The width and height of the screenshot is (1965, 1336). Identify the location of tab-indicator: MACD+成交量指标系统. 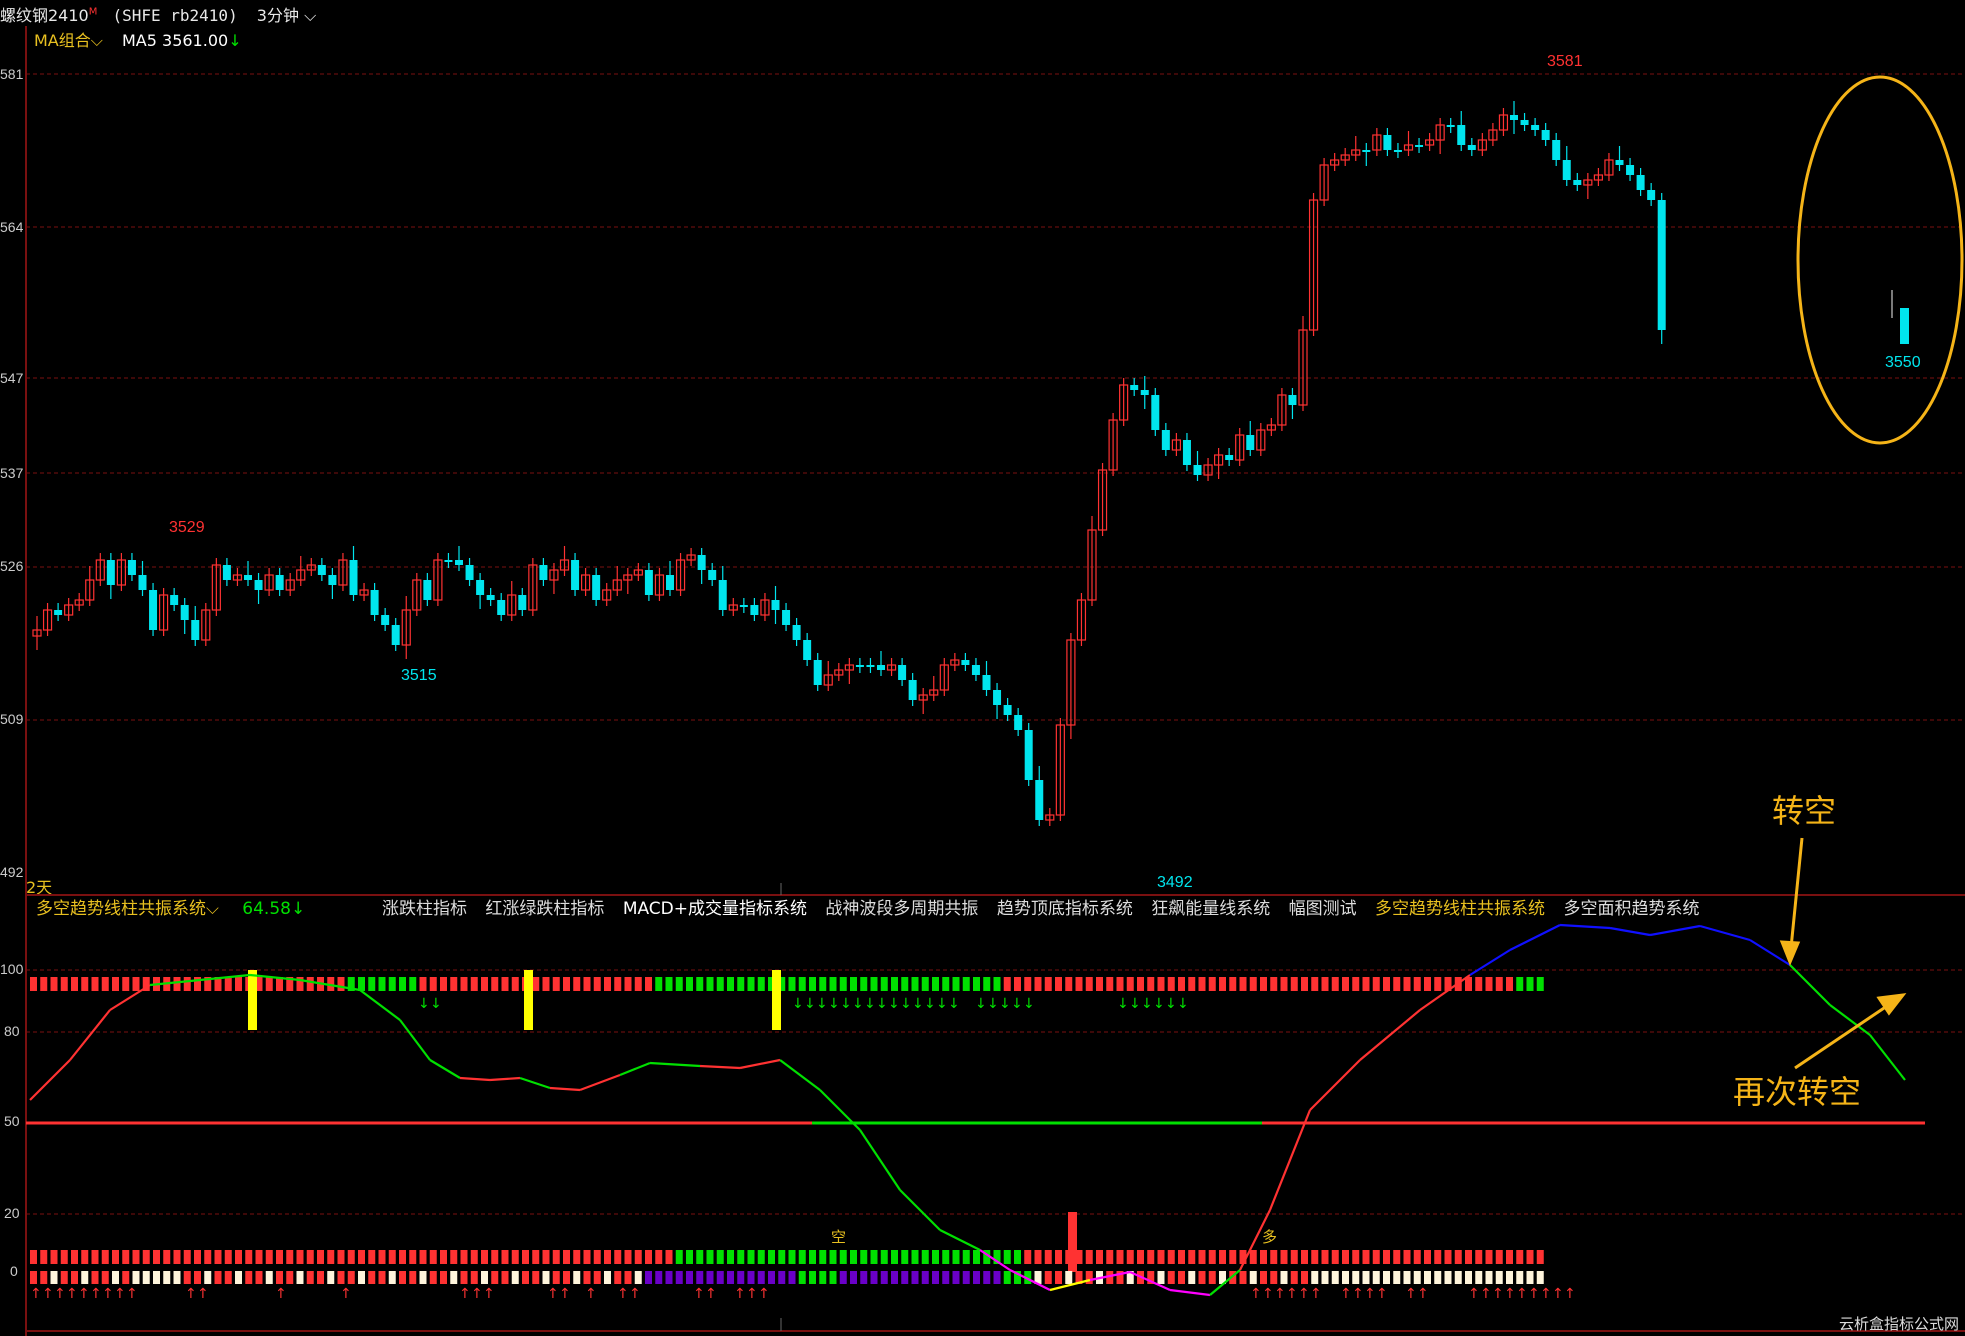
(715, 909).